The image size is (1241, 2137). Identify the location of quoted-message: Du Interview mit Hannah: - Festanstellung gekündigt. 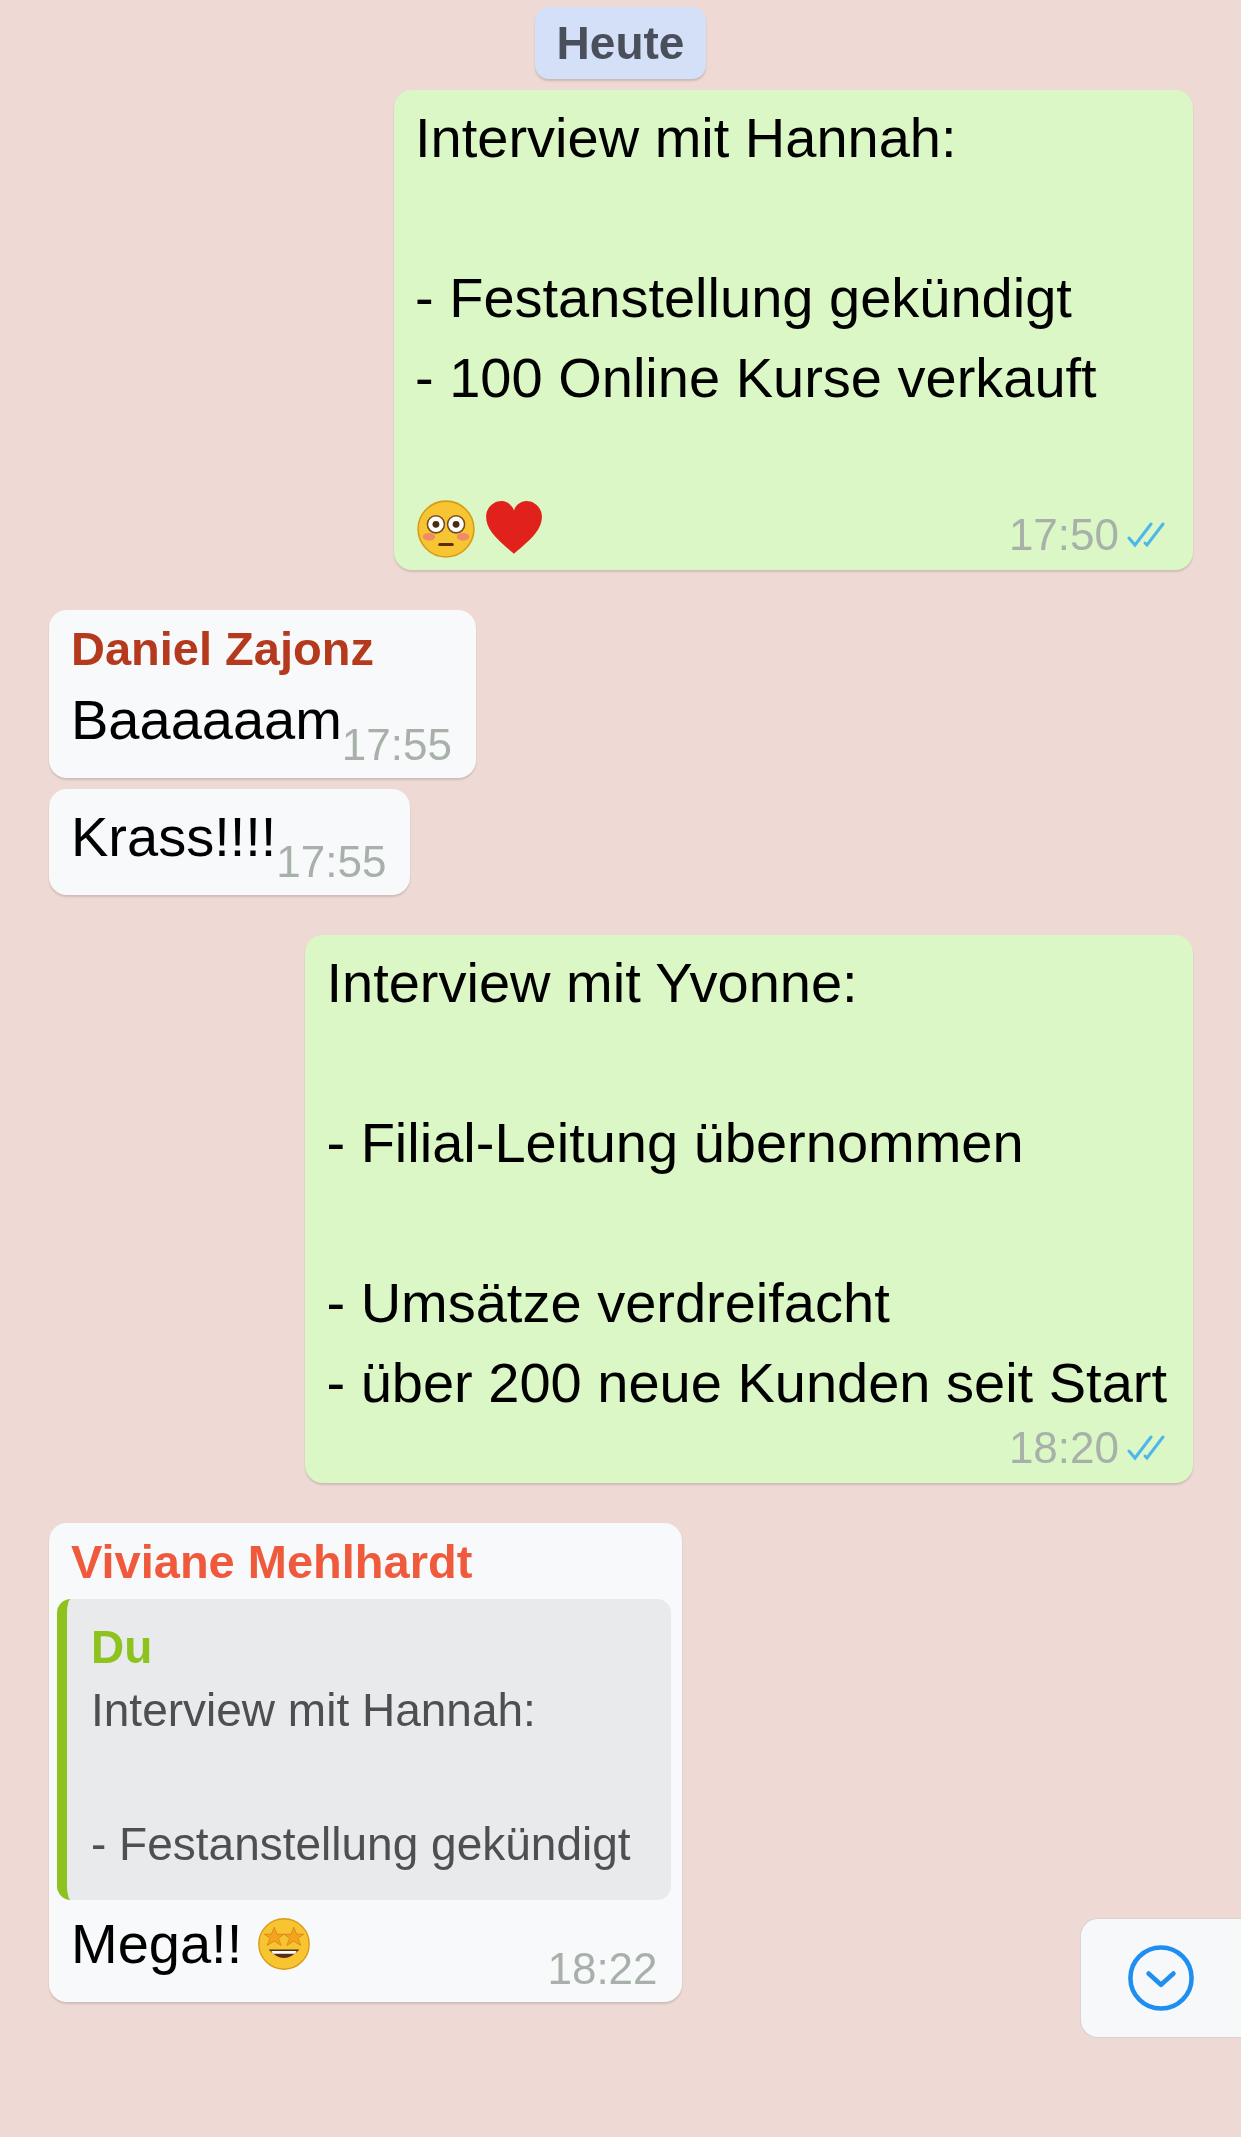
(364, 1749).